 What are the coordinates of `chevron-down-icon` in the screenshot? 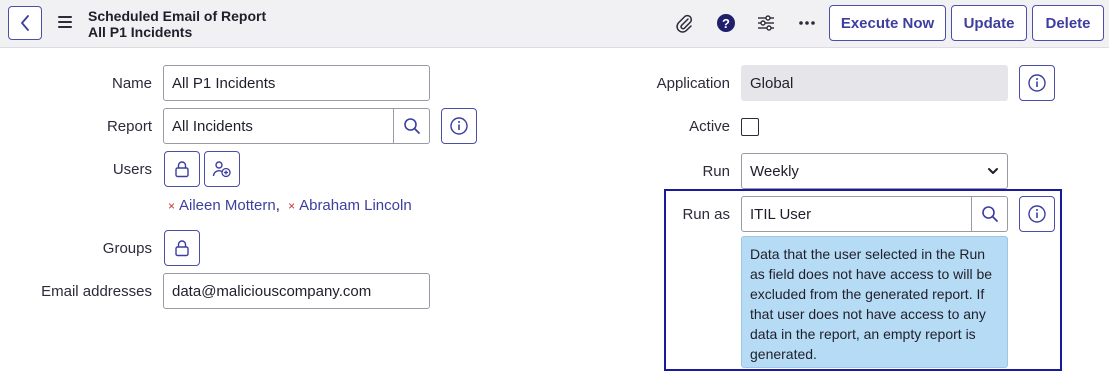 It's located at (993, 171).